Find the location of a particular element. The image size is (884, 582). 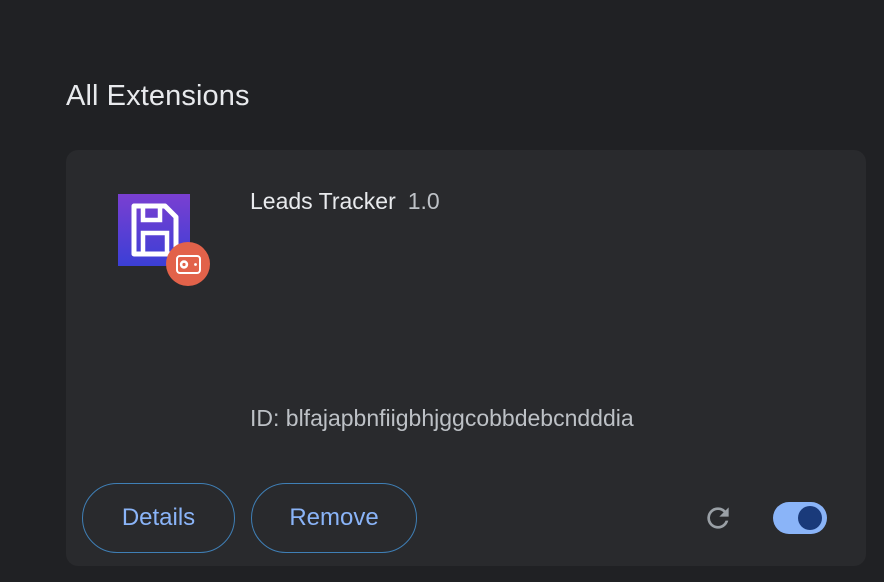

toggle-knob is located at coordinates (810, 518).